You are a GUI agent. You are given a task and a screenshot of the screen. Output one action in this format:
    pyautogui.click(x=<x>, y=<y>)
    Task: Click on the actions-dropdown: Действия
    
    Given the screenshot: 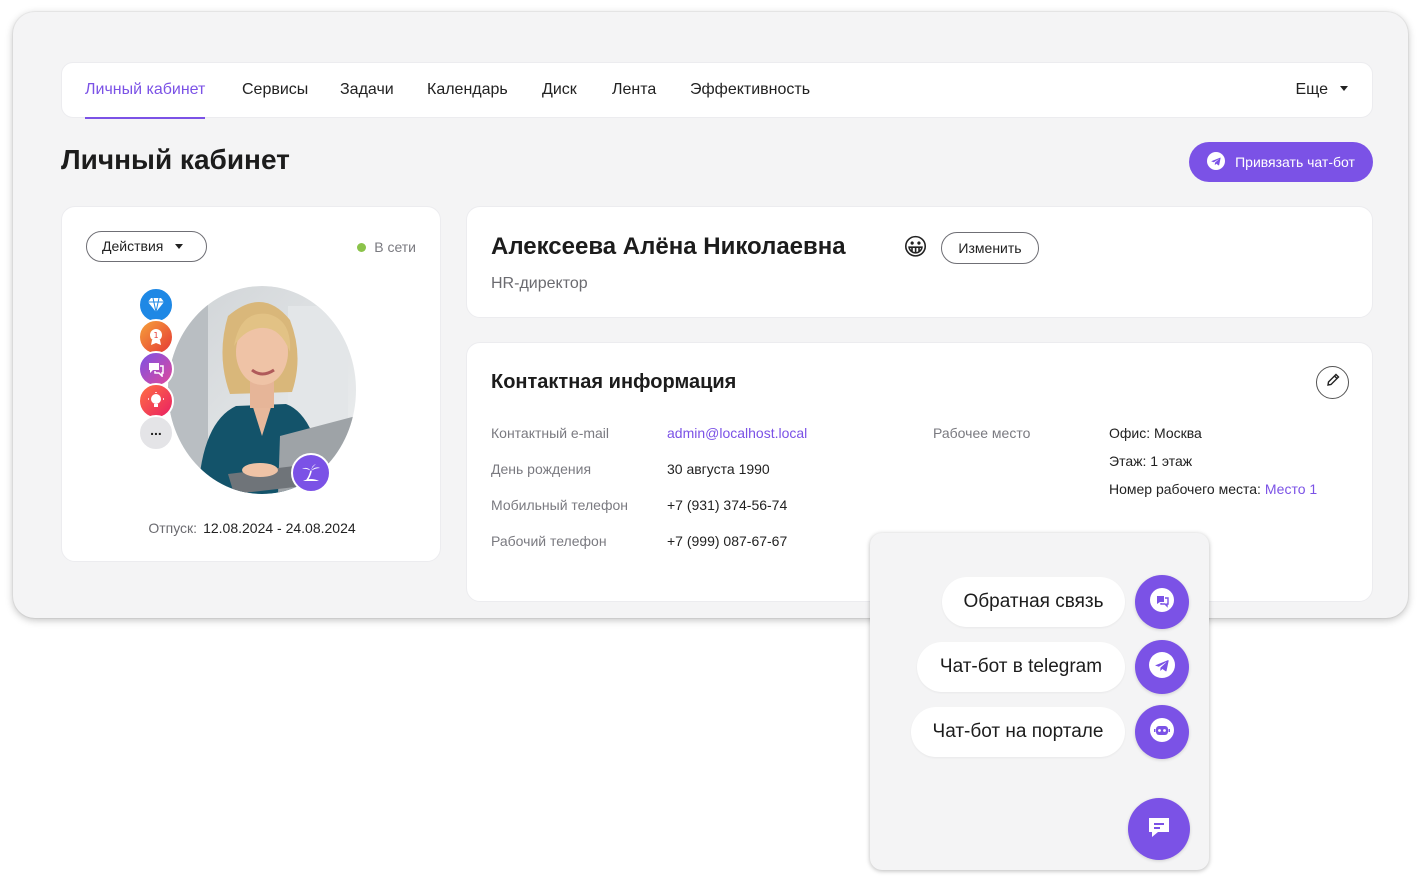 What is the action you would take?
    pyautogui.click(x=146, y=246)
    